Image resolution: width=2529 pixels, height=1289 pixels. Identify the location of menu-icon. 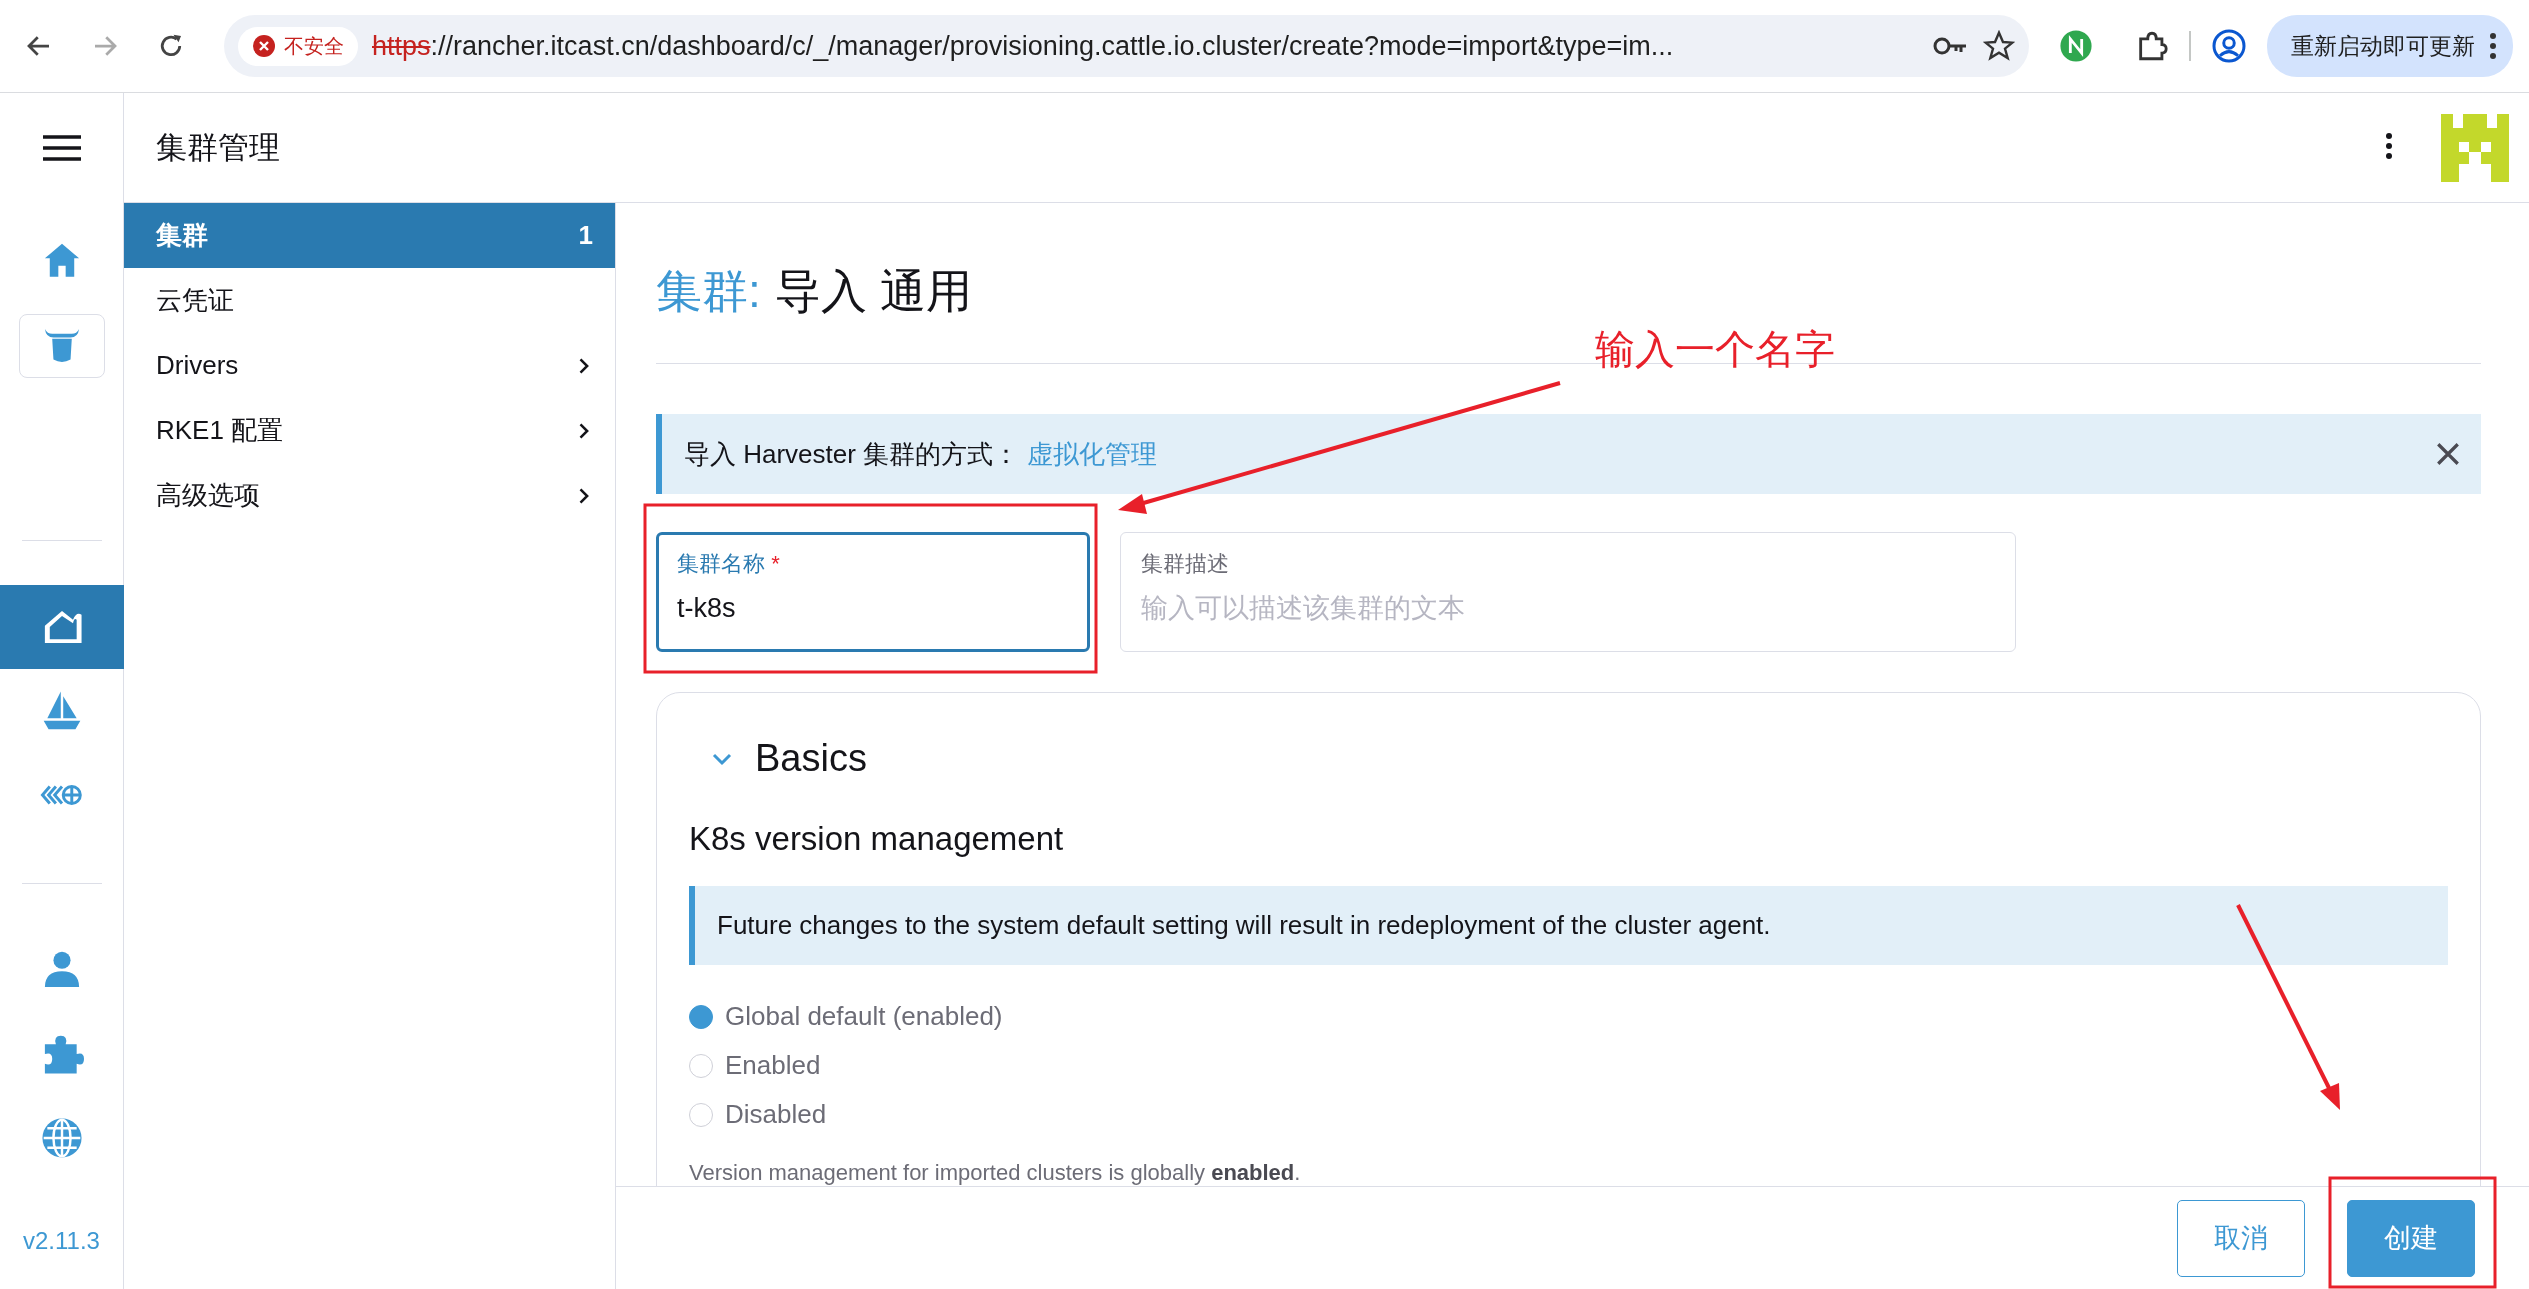
(61, 147).